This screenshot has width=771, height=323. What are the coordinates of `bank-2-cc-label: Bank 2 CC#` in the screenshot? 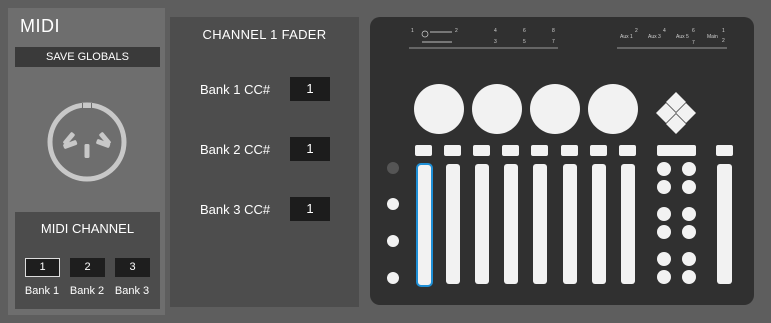 It's located at (235, 149).